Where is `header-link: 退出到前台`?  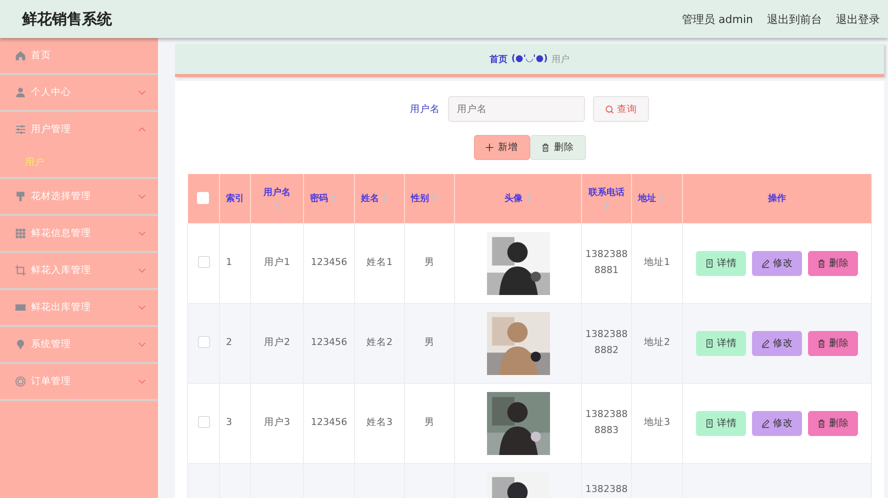
header-link: 退出到前台 is located at coordinates (794, 19).